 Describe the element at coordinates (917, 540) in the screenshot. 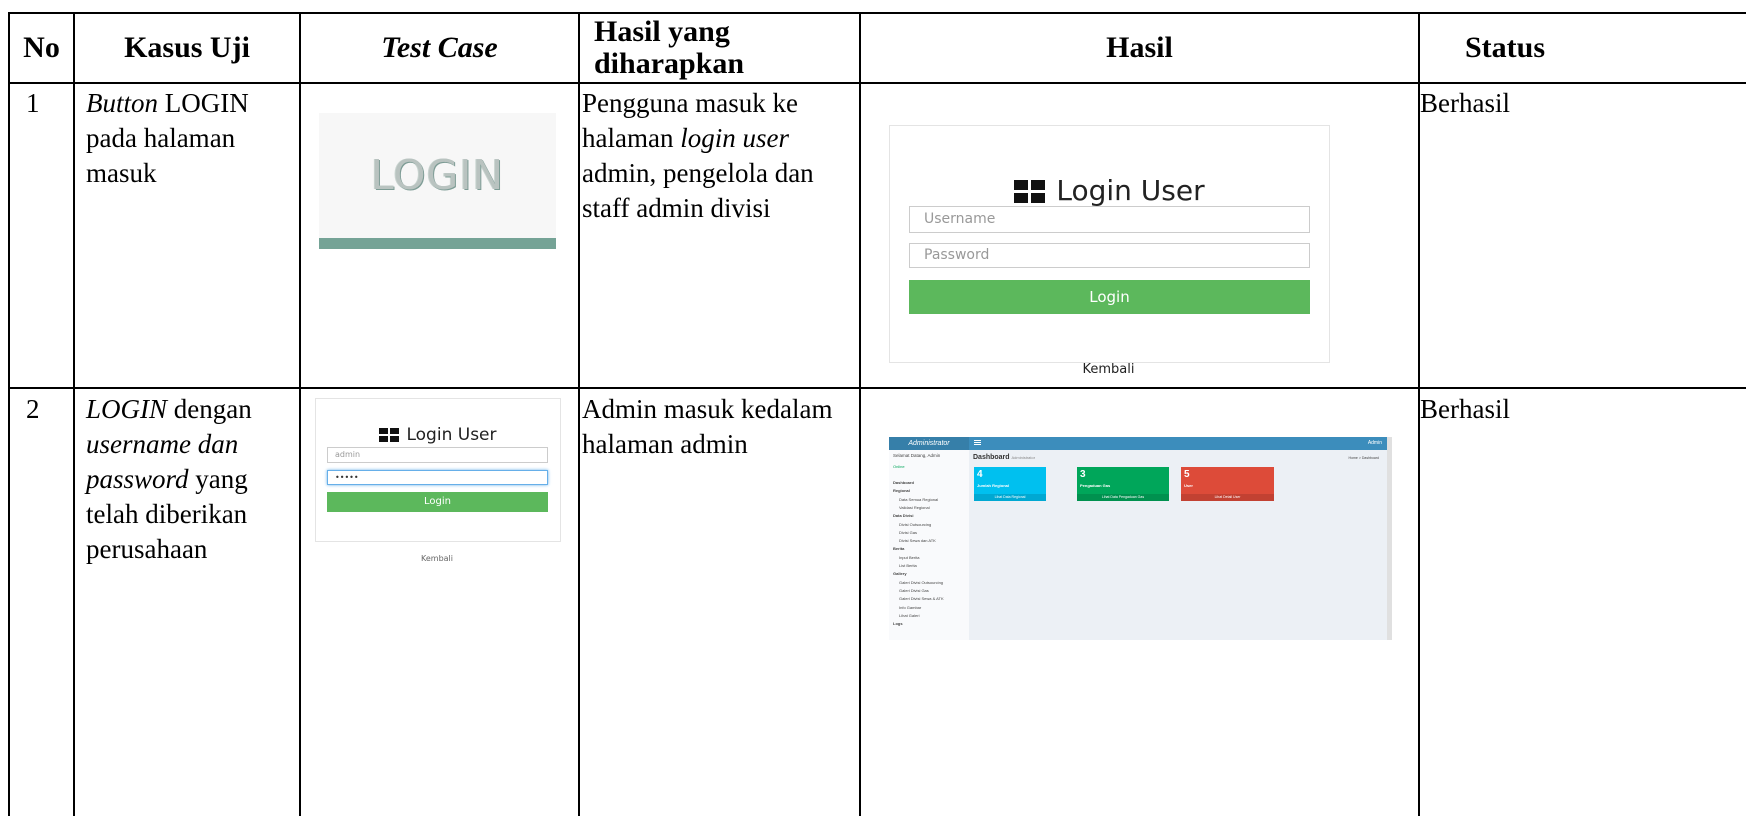

I see `sidebar-menu-item: Divisi Sewa dan ATK` at that location.